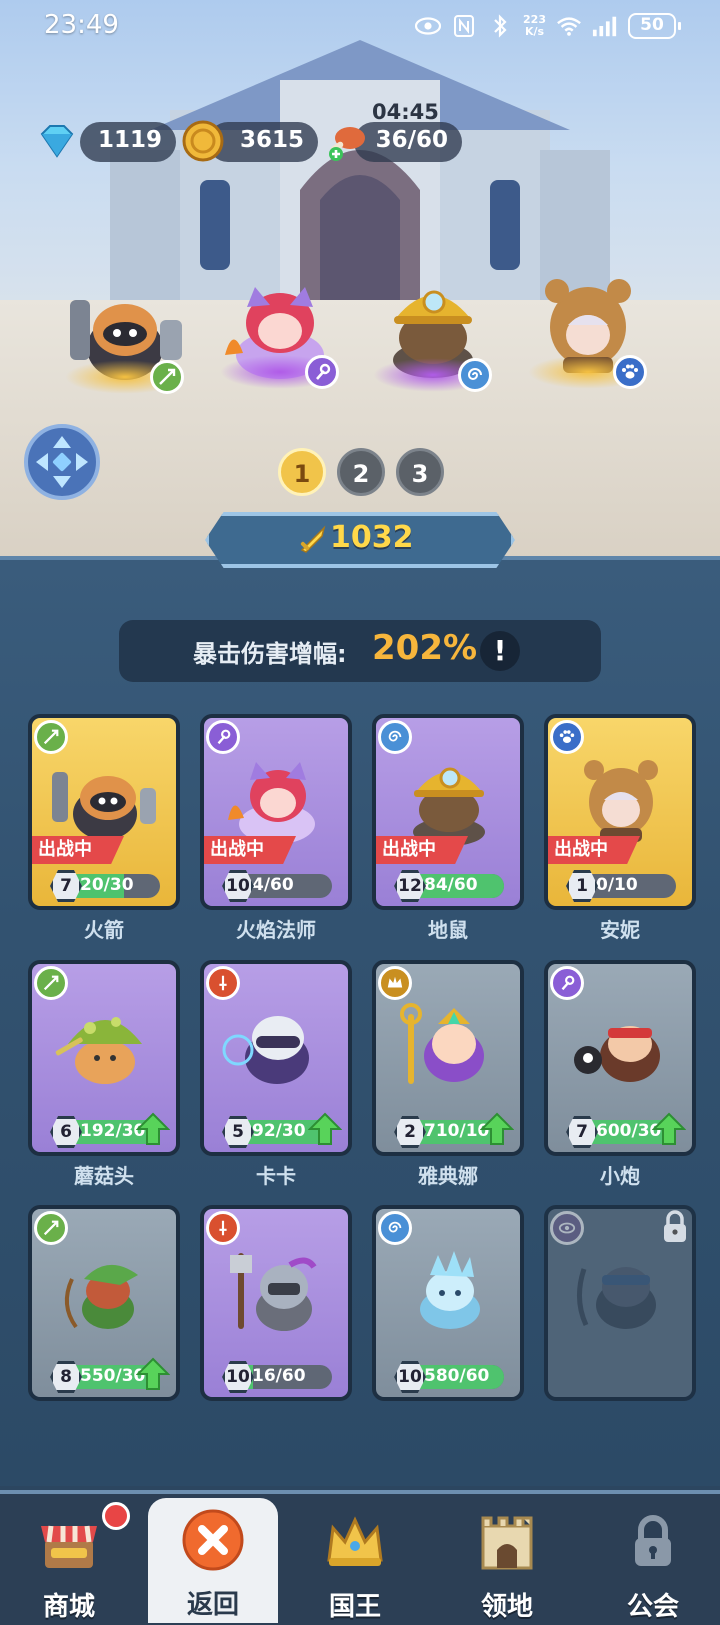 The width and height of the screenshot is (720, 1625). What do you see at coordinates (212, 1605) in the screenshot?
I see `nav-back-label: 返回` at bounding box center [212, 1605].